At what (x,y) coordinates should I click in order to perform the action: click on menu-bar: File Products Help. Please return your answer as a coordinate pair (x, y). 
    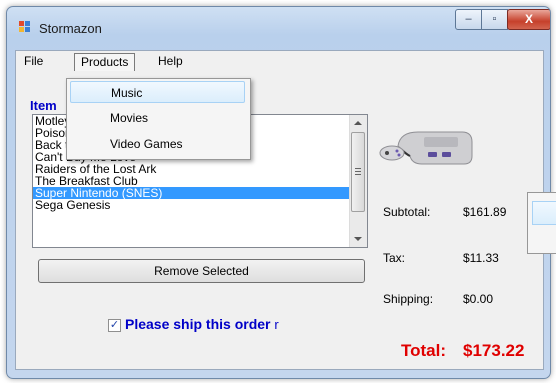
    Looking at the image, I should click on (279, 62).